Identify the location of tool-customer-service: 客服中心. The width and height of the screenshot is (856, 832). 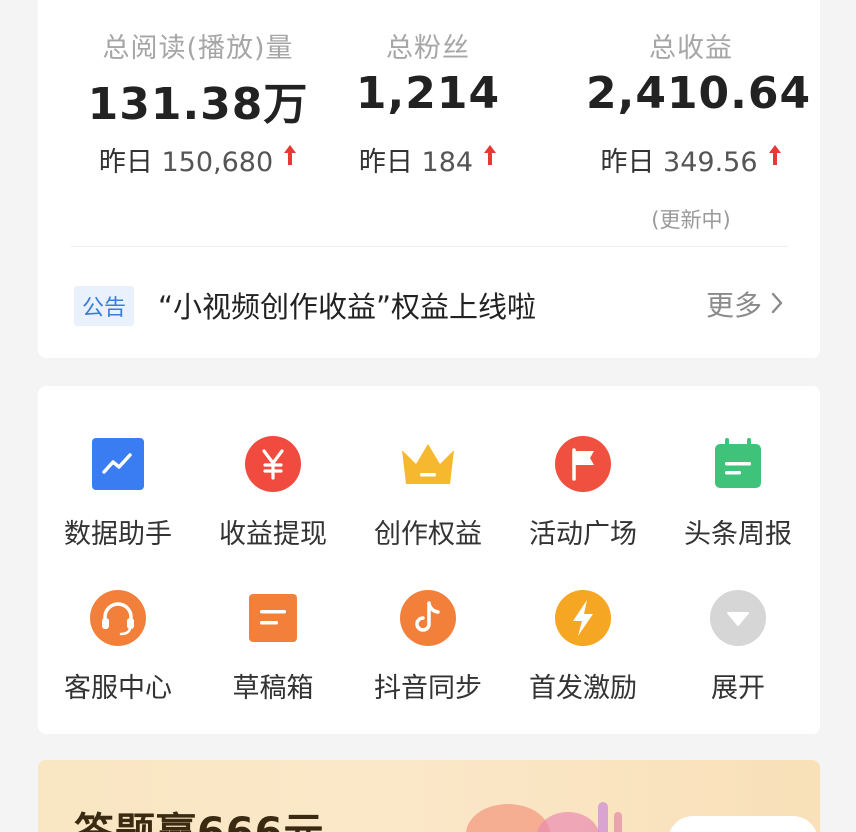
(118, 646).